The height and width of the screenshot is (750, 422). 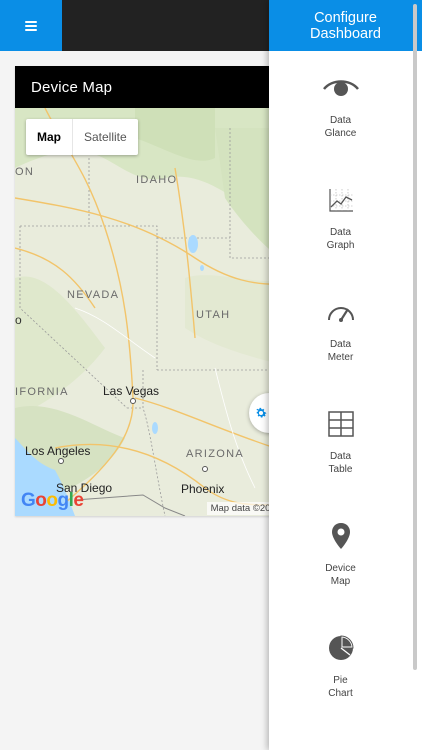 What do you see at coordinates (340, 554) in the screenshot?
I see `drawer-item-device-map: Device Map` at bounding box center [340, 554].